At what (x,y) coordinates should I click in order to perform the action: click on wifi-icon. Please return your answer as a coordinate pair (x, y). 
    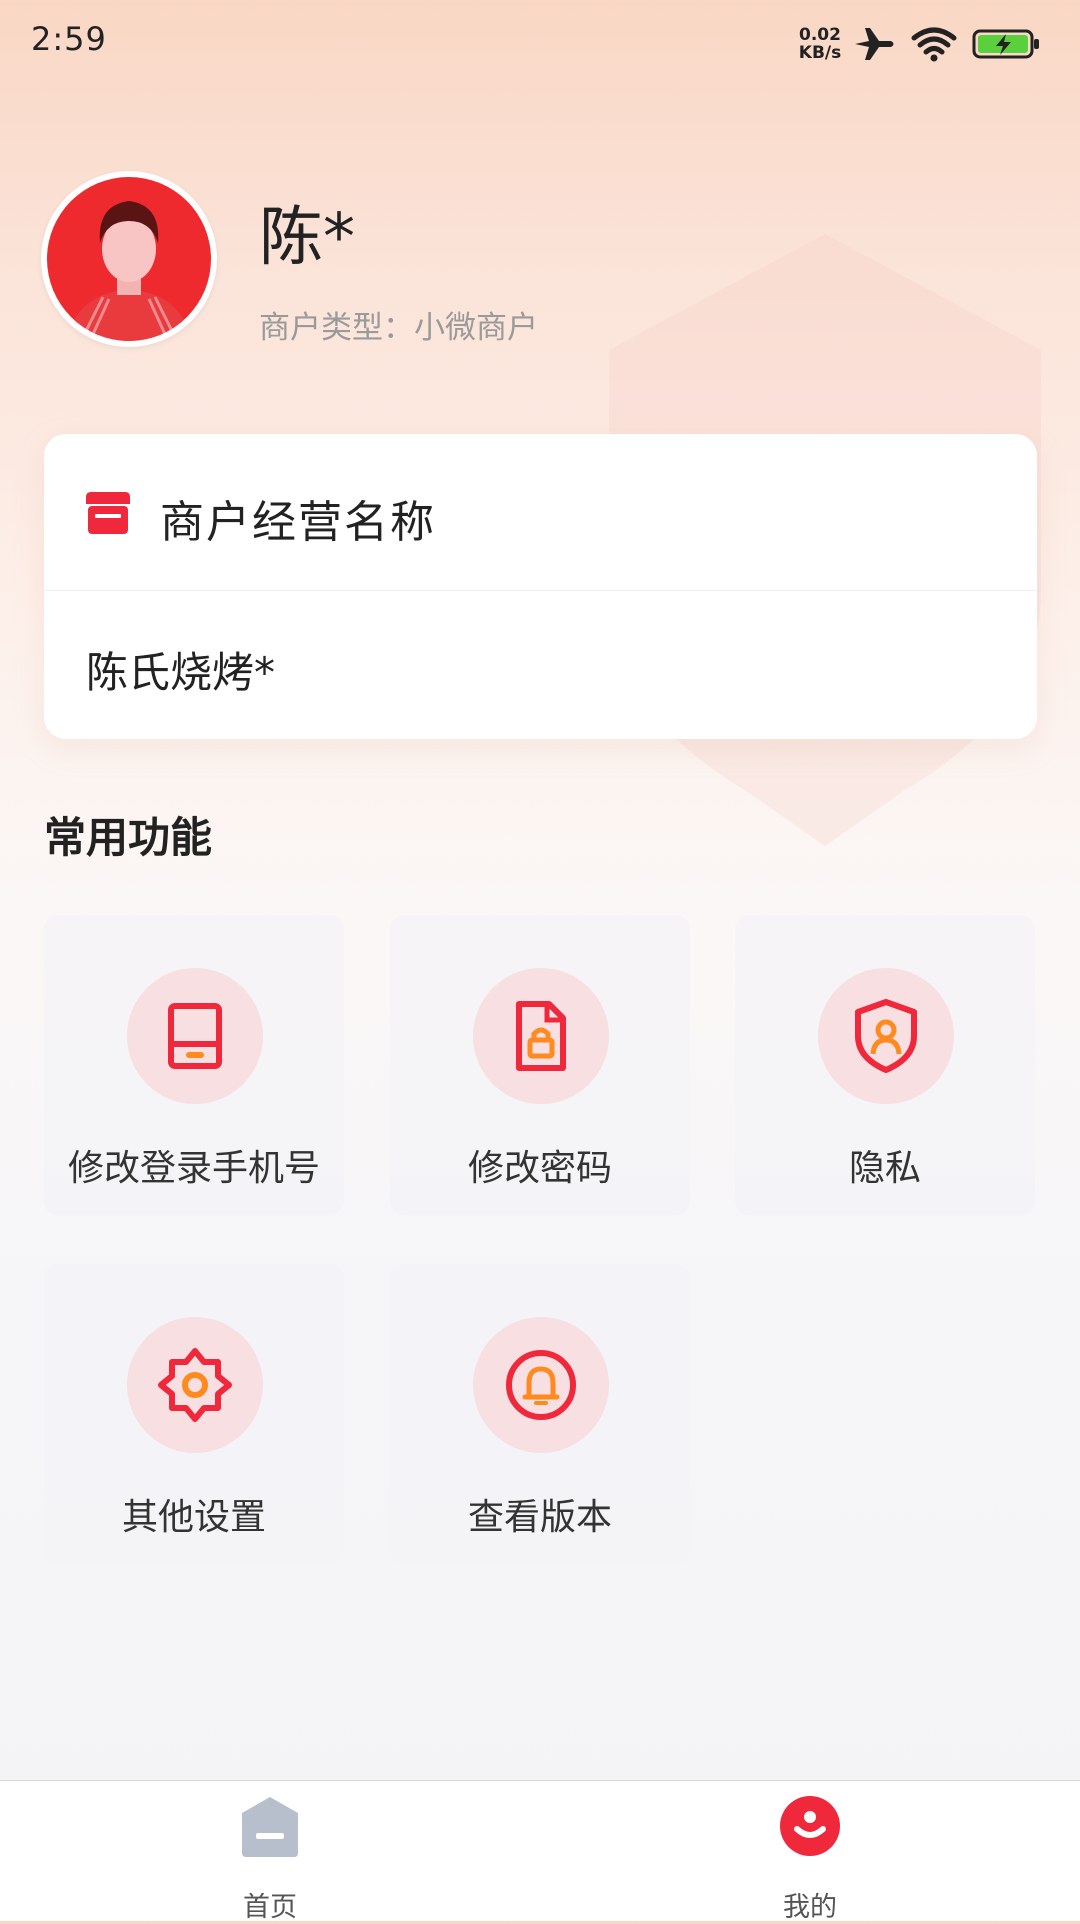
    Looking at the image, I should click on (934, 46).